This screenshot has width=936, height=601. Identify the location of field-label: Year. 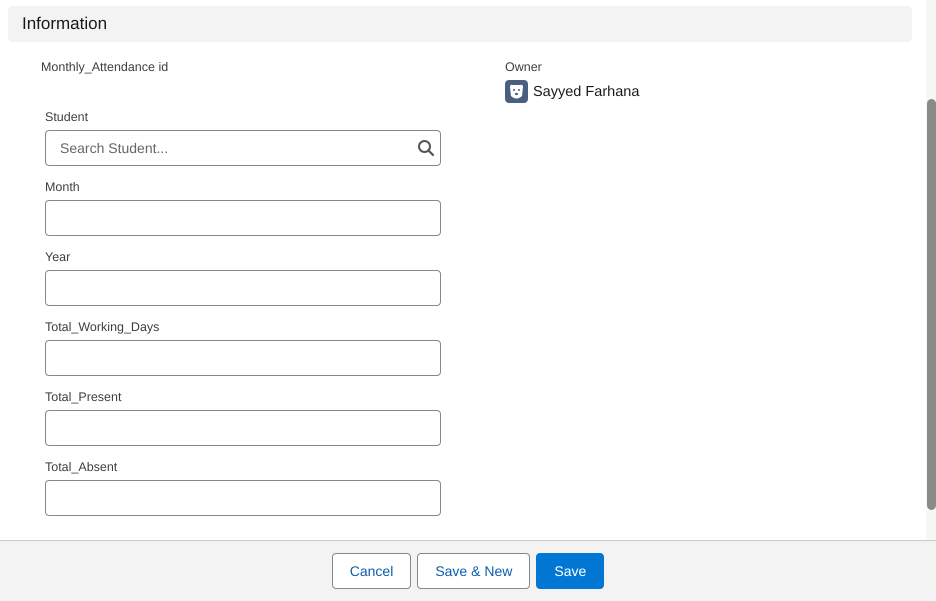
(58, 257).